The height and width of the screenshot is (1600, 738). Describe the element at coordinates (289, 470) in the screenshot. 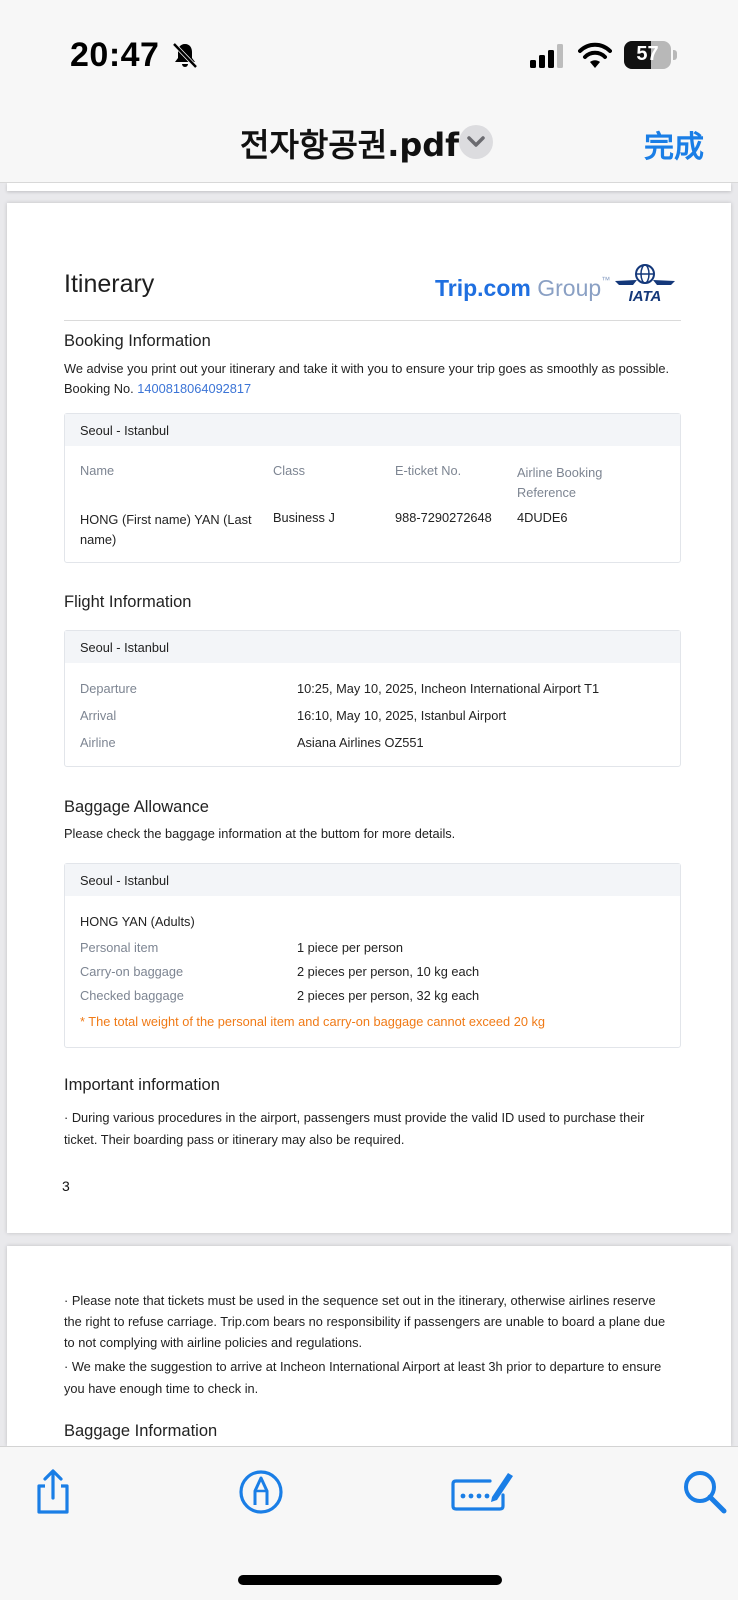

I see `column-class: Class` at that location.